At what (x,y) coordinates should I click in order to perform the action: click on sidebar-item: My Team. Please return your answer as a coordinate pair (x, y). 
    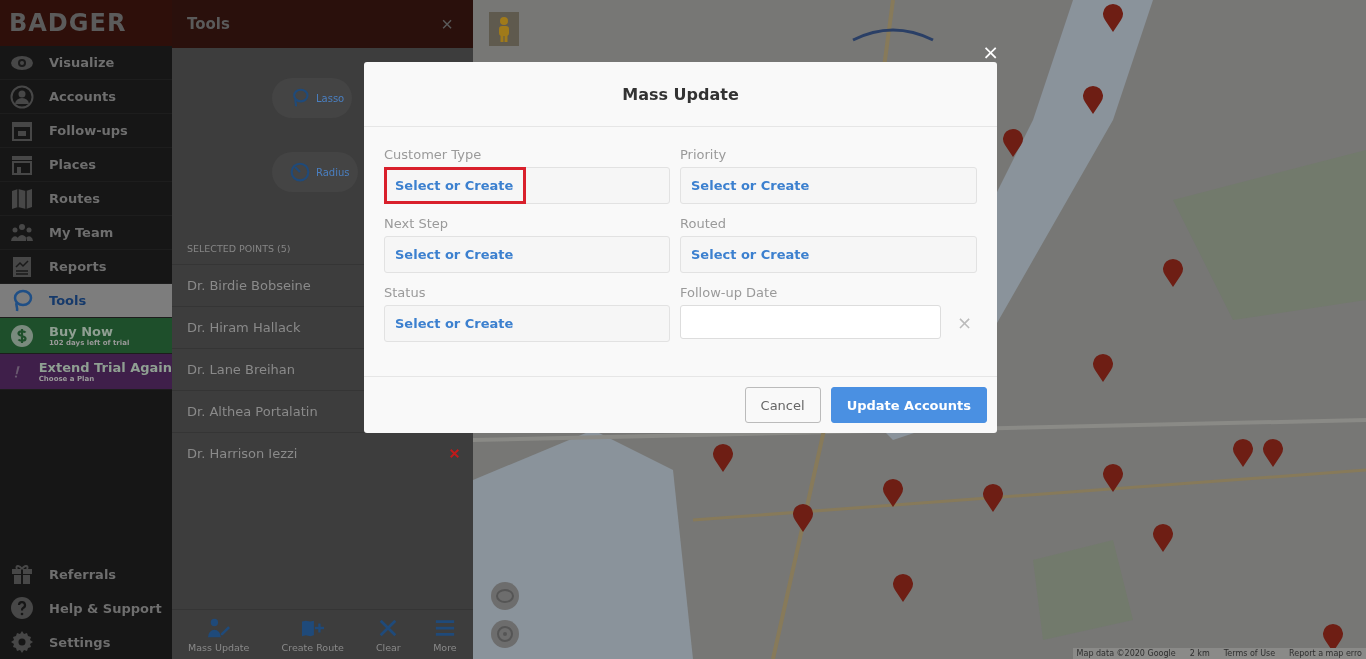
    Looking at the image, I should click on (86, 233).